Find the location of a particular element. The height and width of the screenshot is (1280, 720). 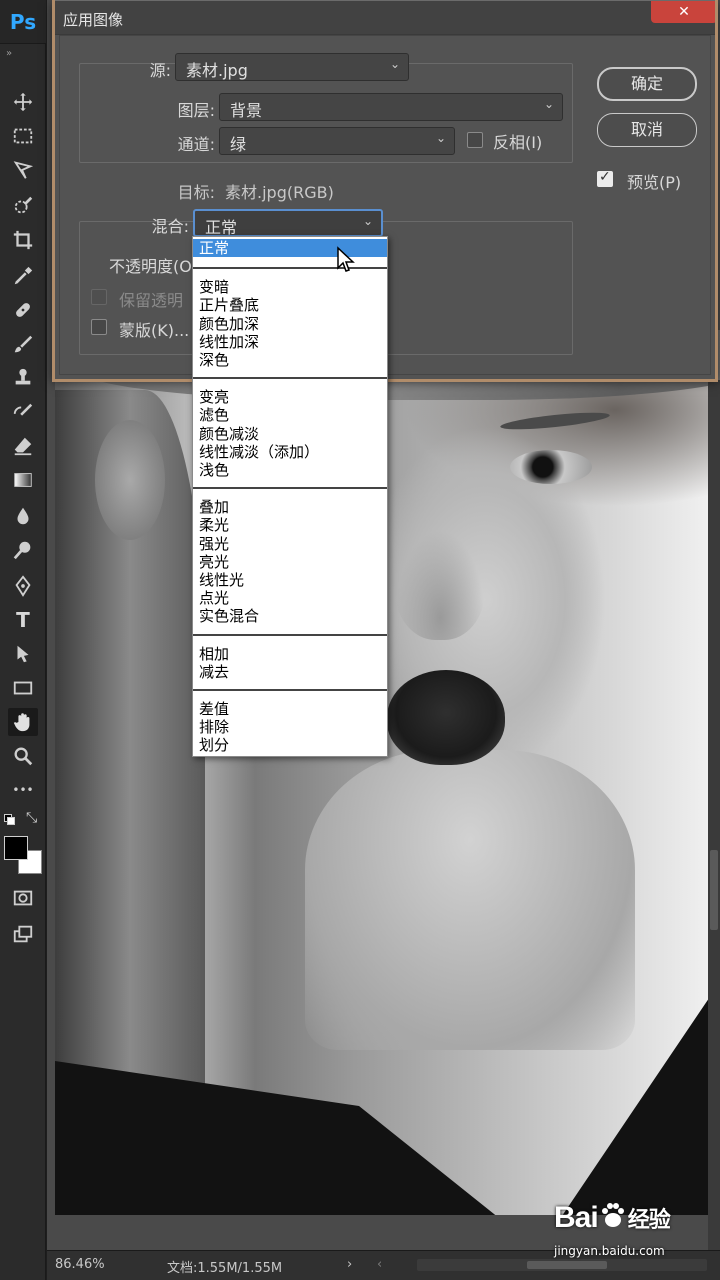

lasso-tool-icon is located at coordinates (23, 170).